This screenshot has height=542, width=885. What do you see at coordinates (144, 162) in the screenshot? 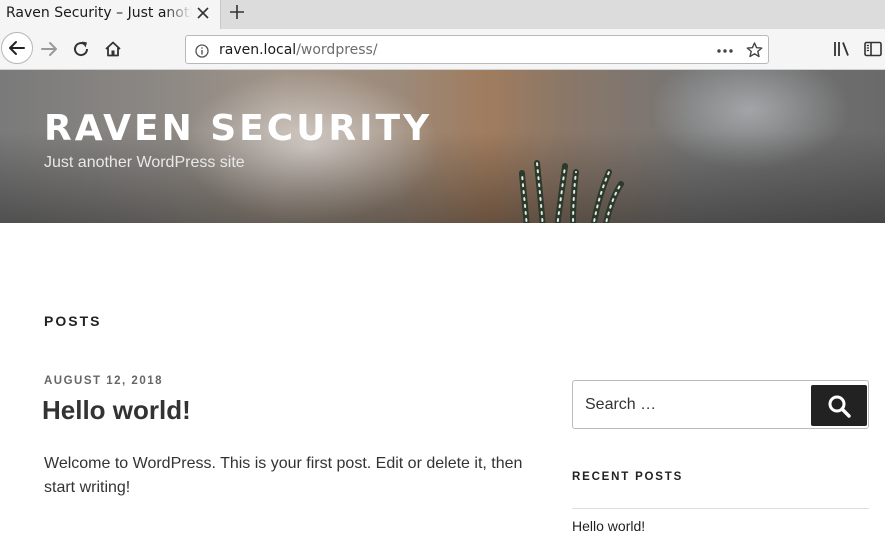
I see `site-description: Just another WordPress site` at bounding box center [144, 162].